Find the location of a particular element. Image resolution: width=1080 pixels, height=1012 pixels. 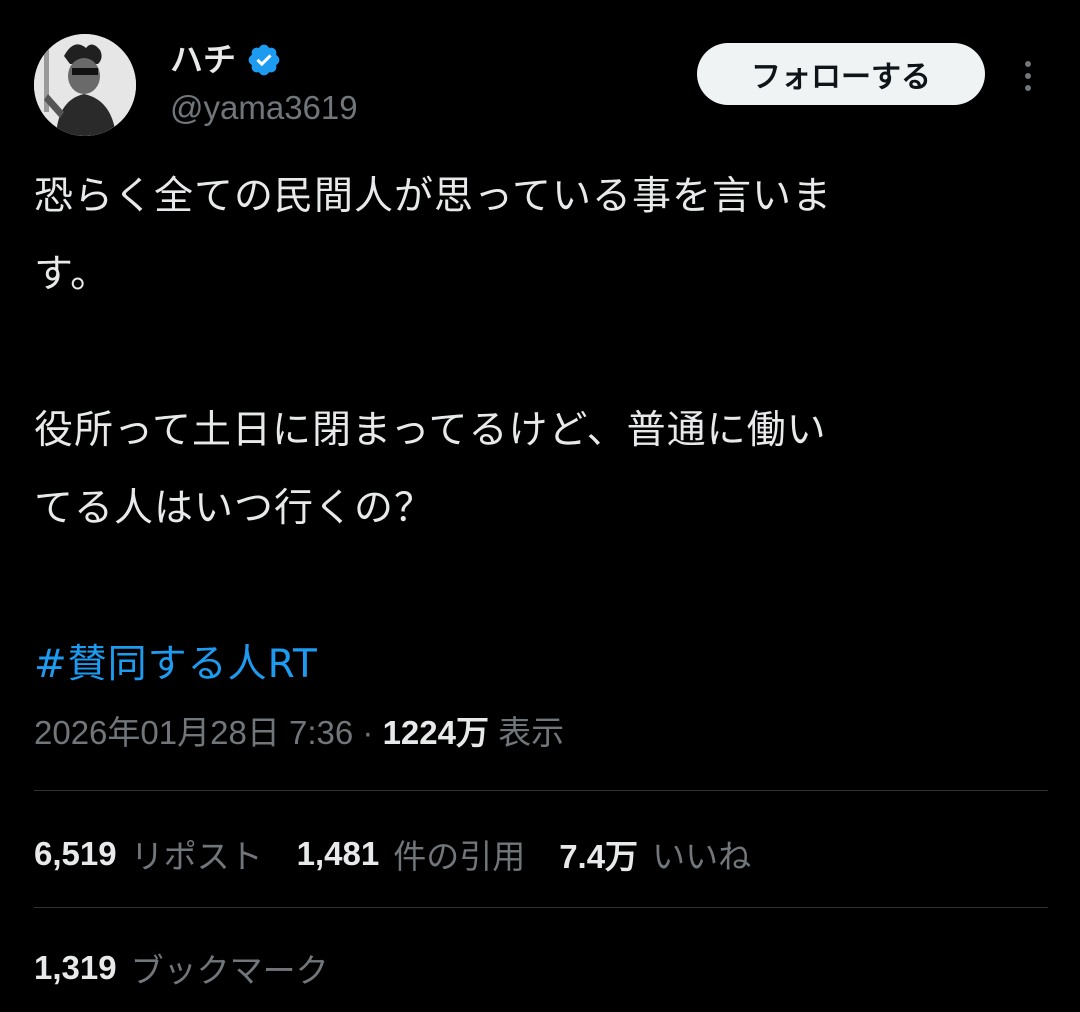

follow-button: フォローする is located at coordinates (841, 74).